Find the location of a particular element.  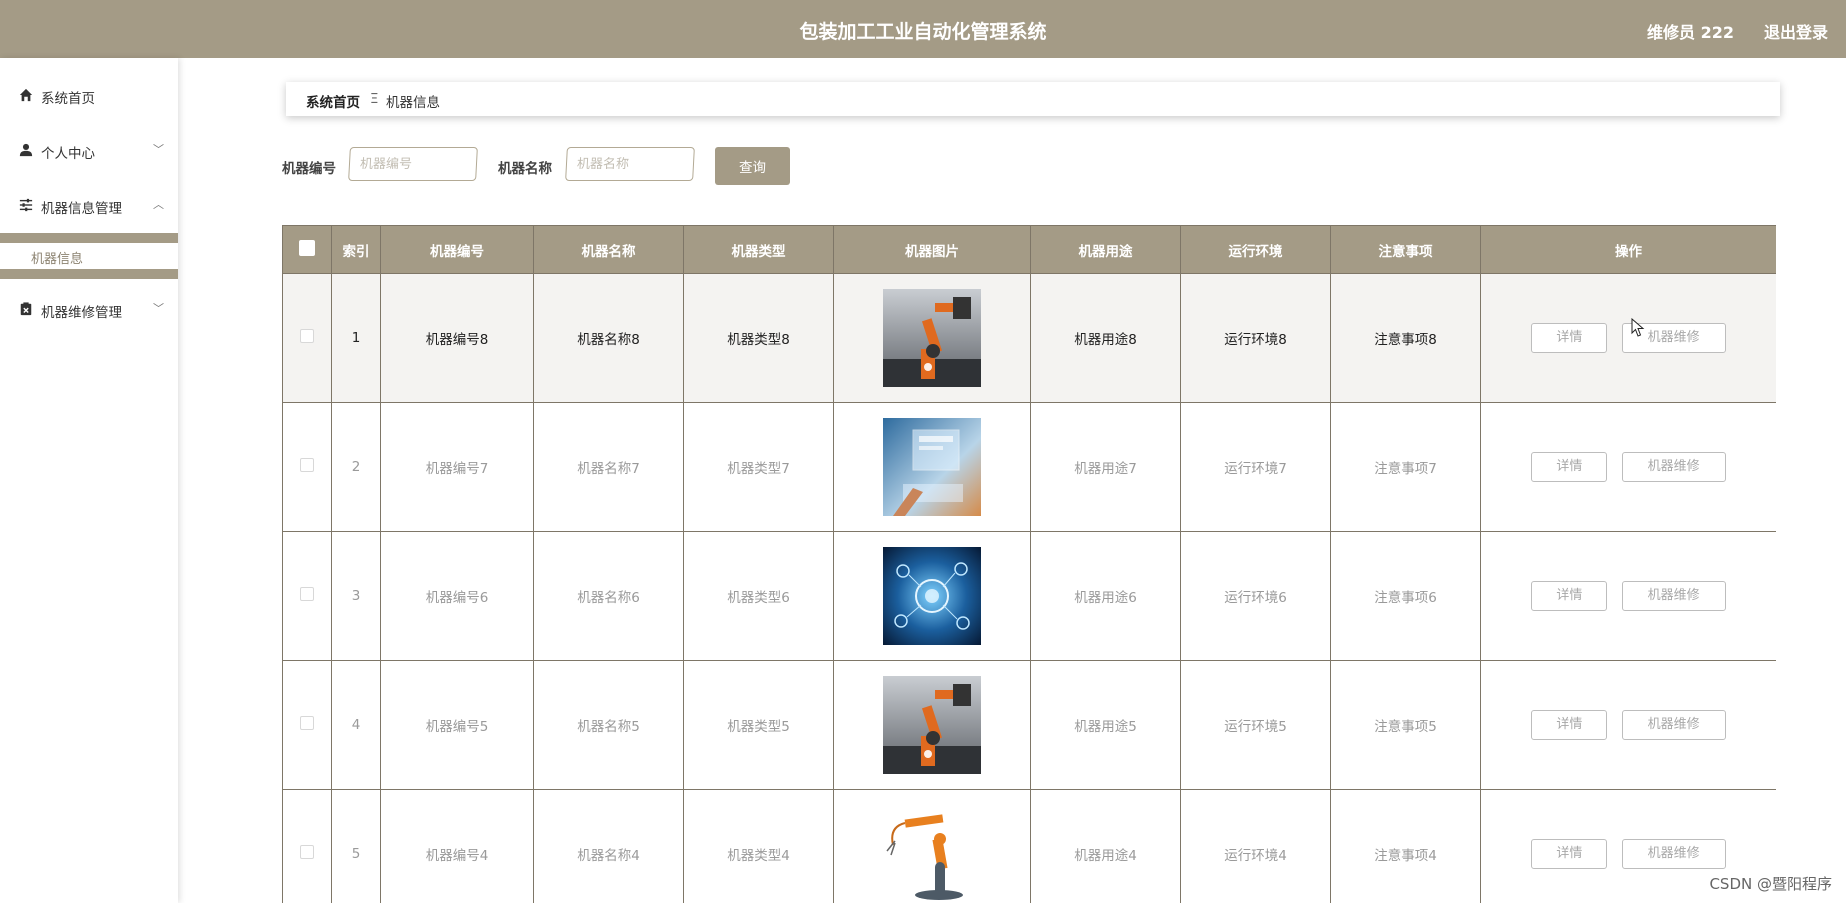

submenu-bottom-band is located at coordinates (89, 274).